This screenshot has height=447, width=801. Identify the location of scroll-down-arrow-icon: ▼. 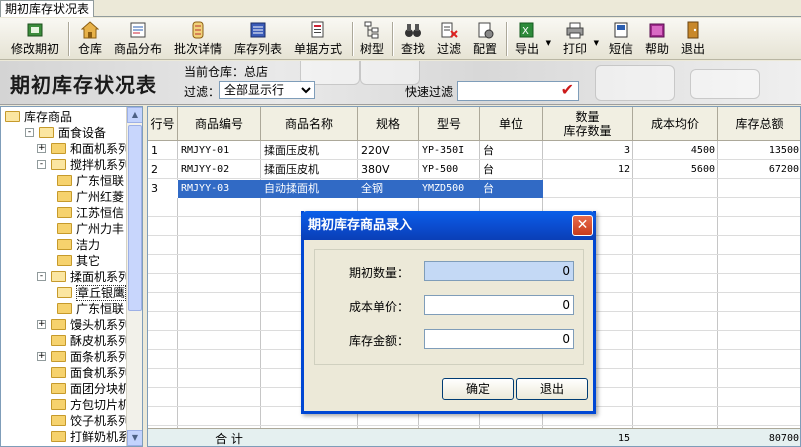
(134, 438).